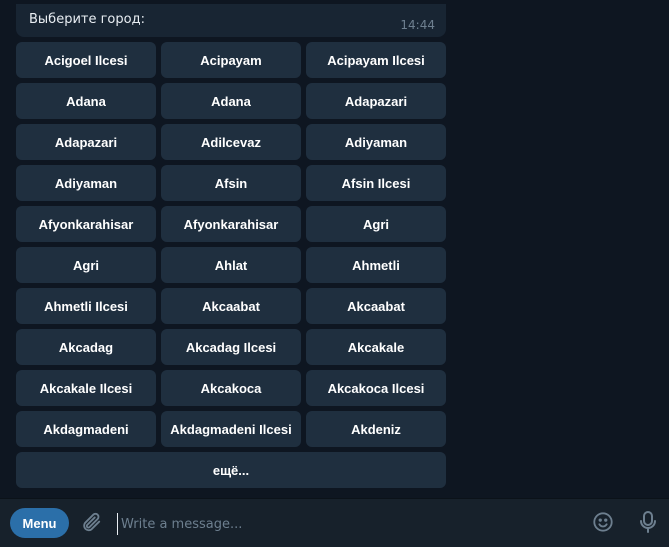 This screenshot has width=669, height=547. I want to click on city-button: Akcadag Ilcesi, so click(231, 347).